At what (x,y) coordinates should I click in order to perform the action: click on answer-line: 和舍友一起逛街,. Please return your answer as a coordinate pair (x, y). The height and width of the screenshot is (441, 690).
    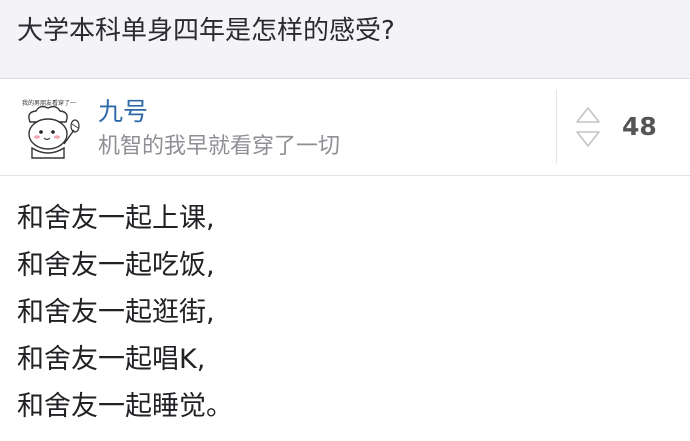
    Looking at the image, I should click on (116, 312).